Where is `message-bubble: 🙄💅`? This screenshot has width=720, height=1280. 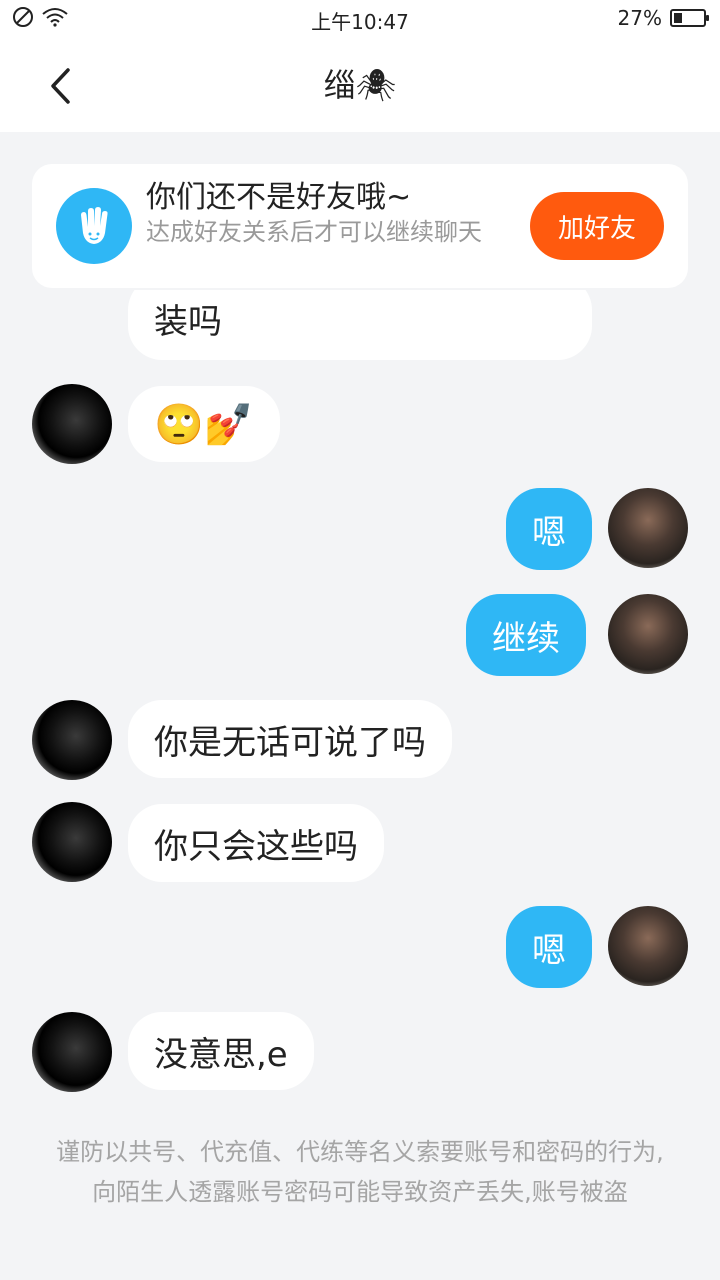
message-bubble: 🙄💅 is located at coordinates (204, 424).